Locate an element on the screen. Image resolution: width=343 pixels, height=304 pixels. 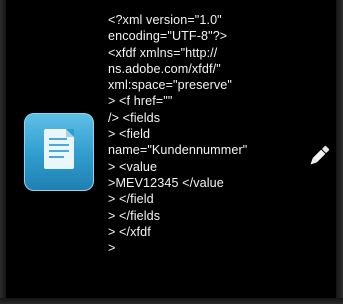
pencil-icon is located at coordinates (319, 156).